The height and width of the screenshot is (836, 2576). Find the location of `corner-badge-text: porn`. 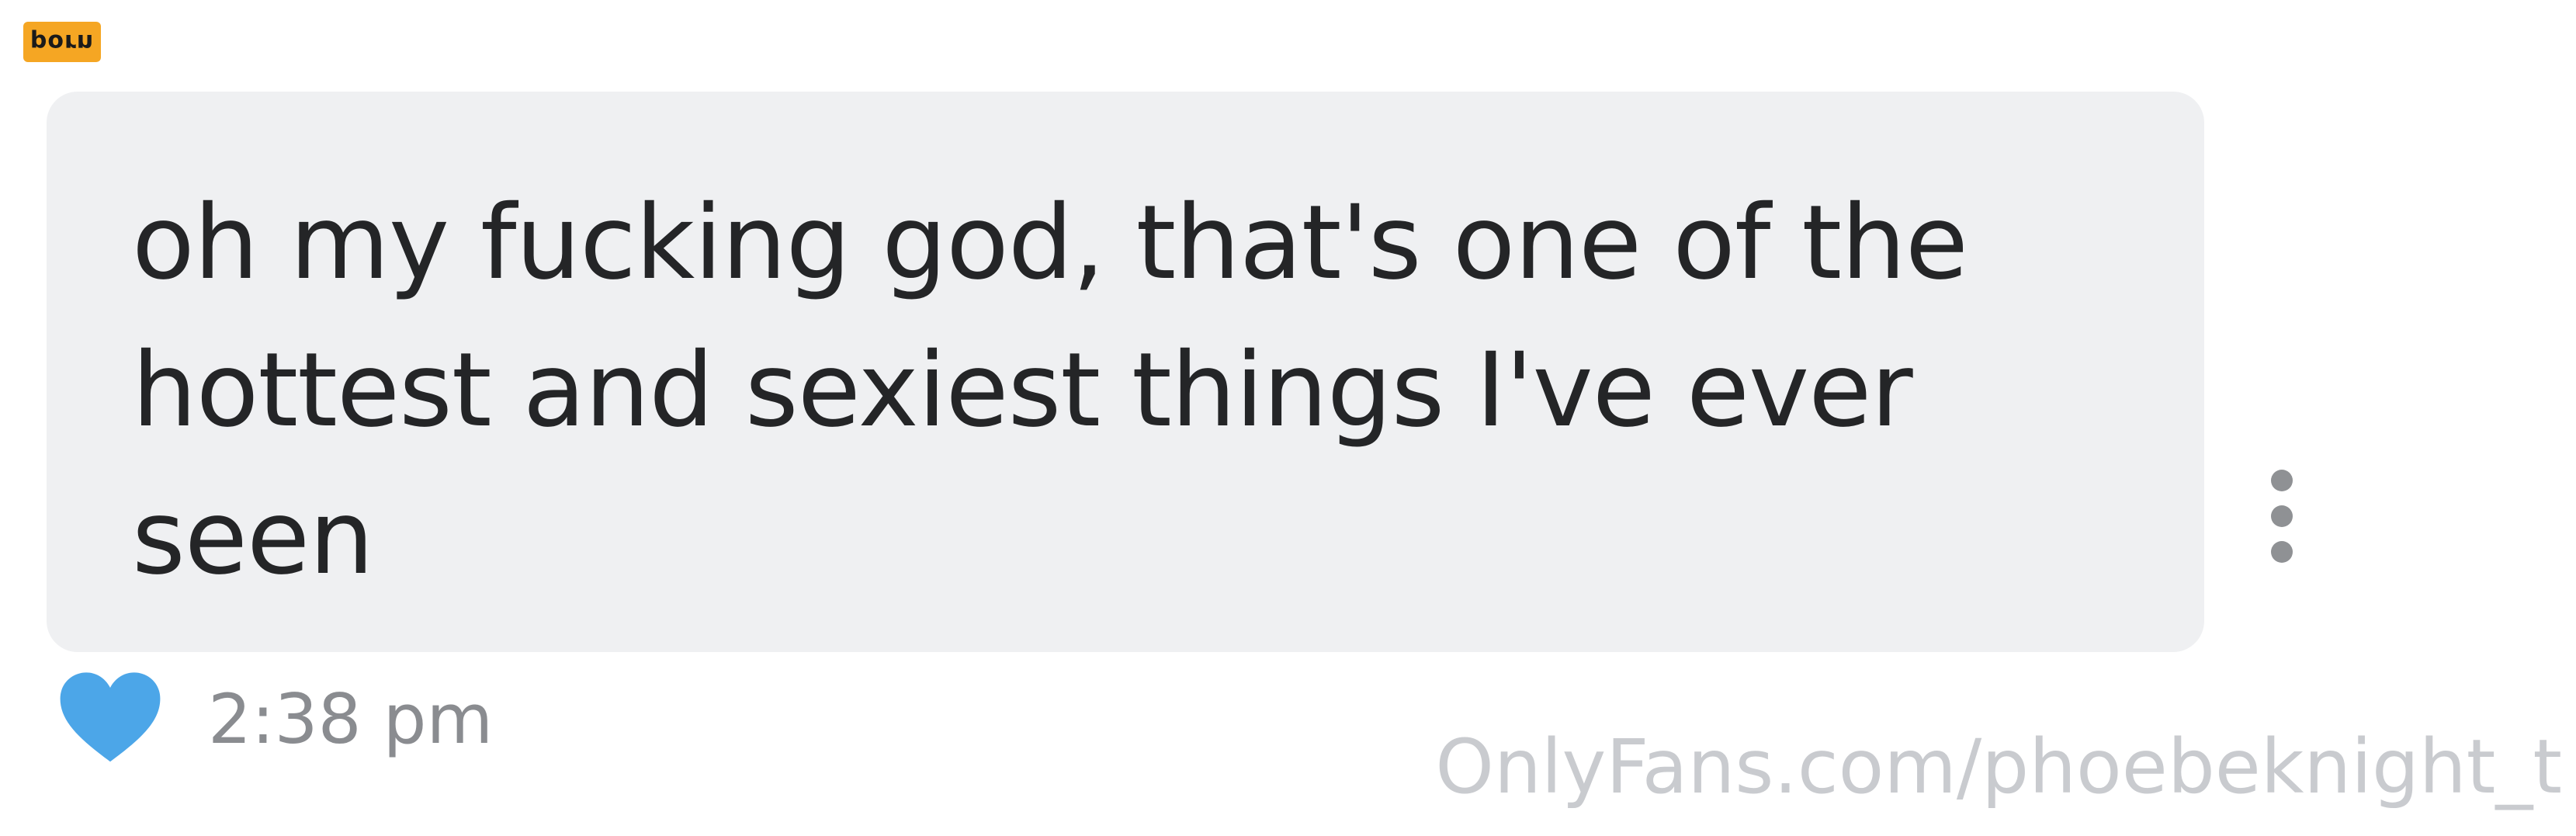

corner-badge-text: porn is located at coordinates (62, 42).